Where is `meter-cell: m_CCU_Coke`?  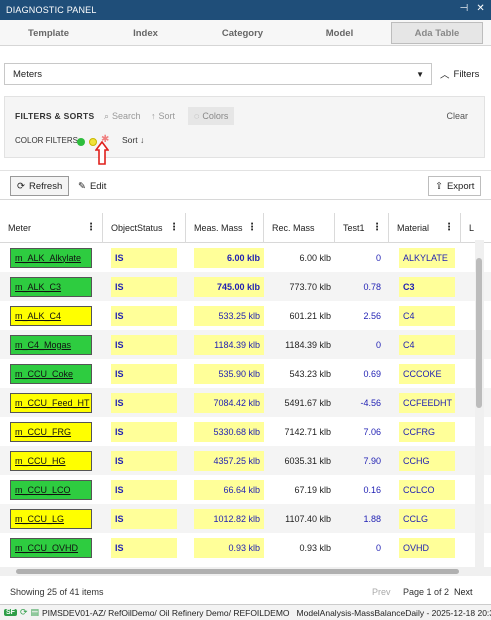 meter-cell: m_CCU_Coke is located at coordinates (51, 373).